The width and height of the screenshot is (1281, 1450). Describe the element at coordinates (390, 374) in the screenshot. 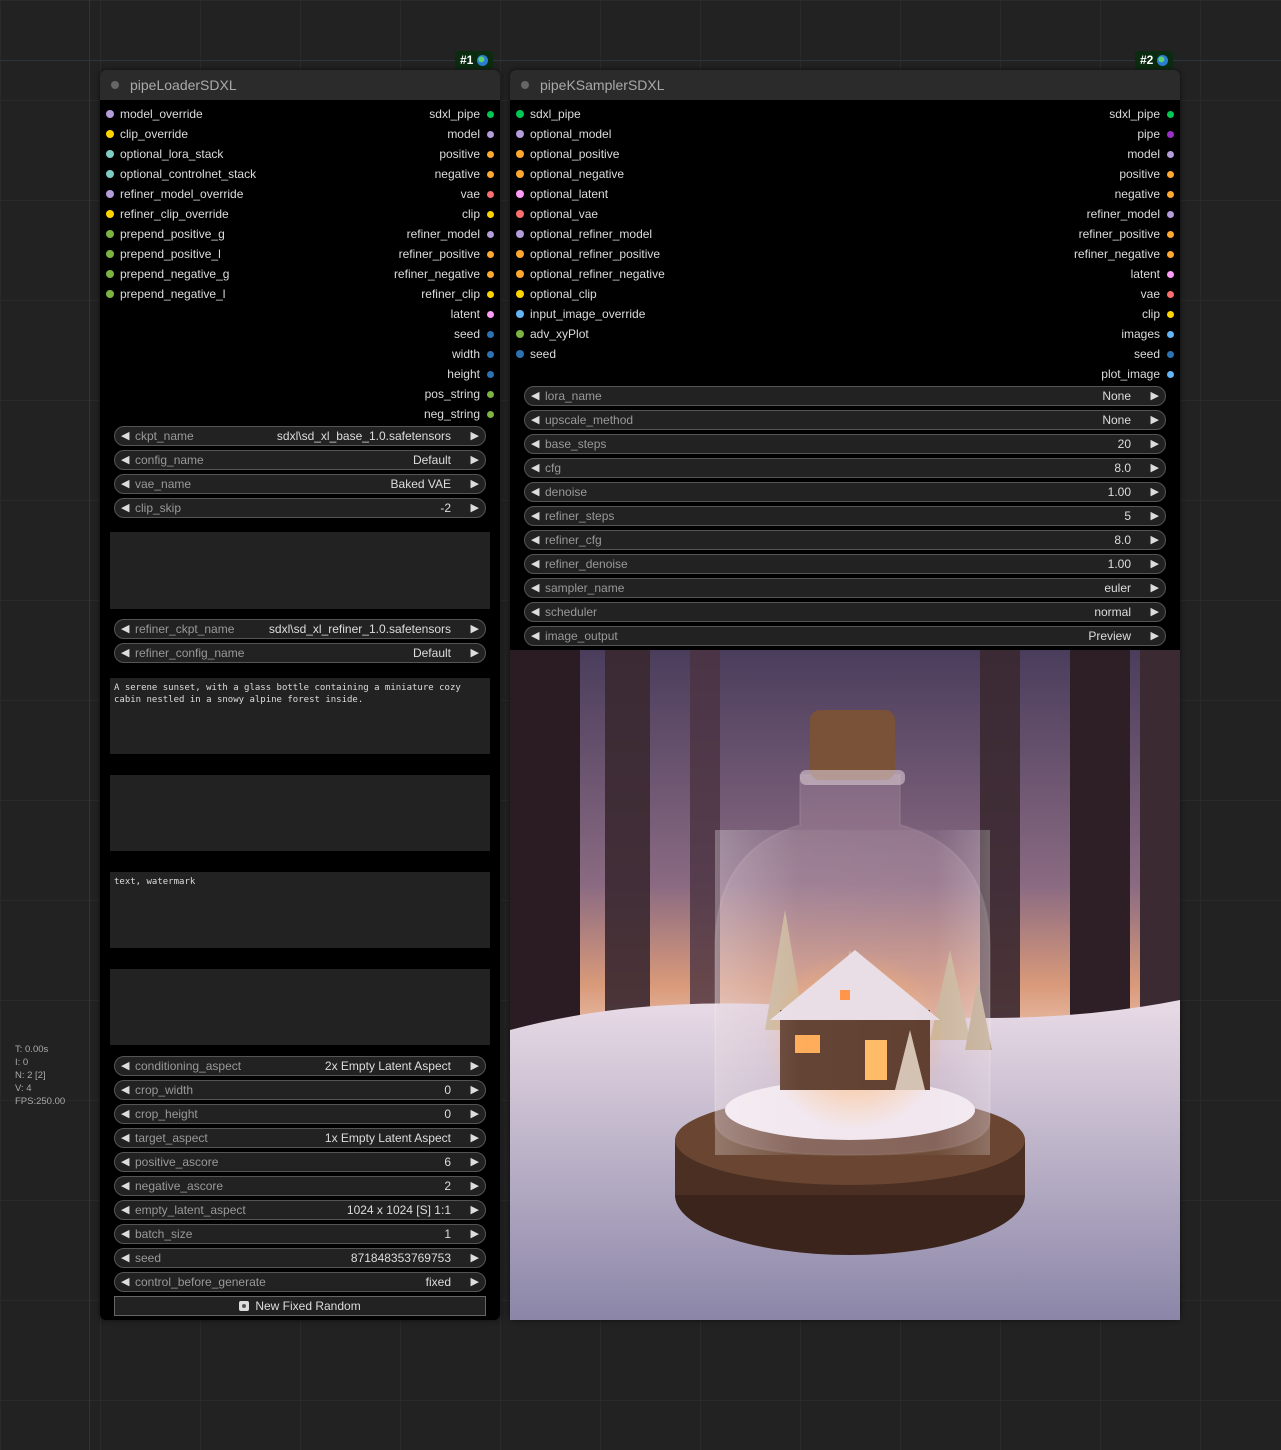

I see `output-slot-height: height` at that location.